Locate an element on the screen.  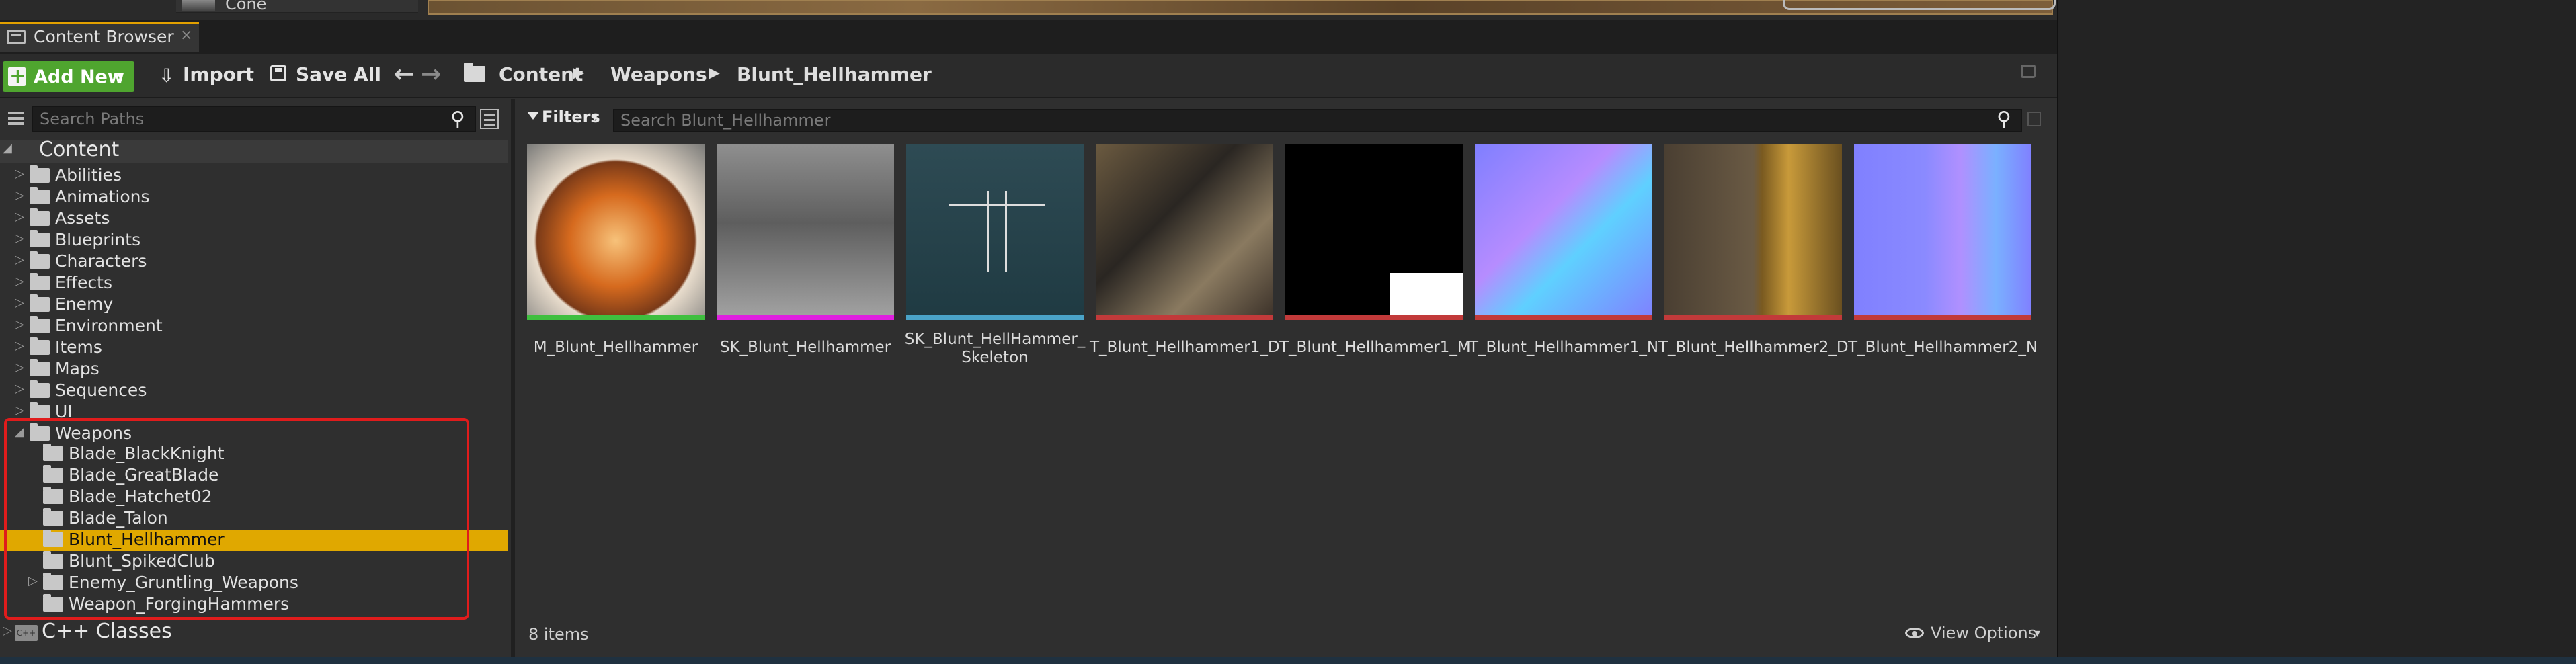
tree-item-label: Animations is located at coordinates (102, 196).